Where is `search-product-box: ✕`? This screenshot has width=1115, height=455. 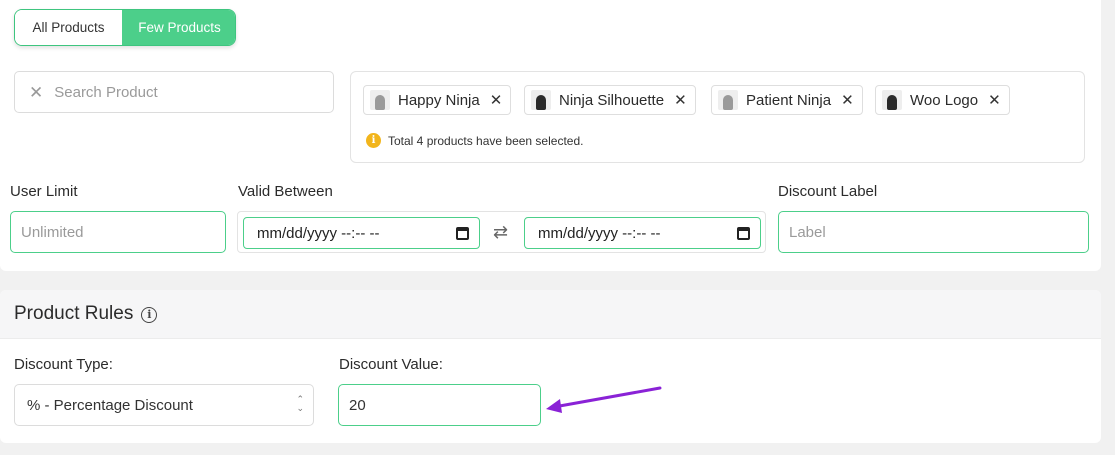 search-product-box: ✕ is located at coordinates (174, 92).